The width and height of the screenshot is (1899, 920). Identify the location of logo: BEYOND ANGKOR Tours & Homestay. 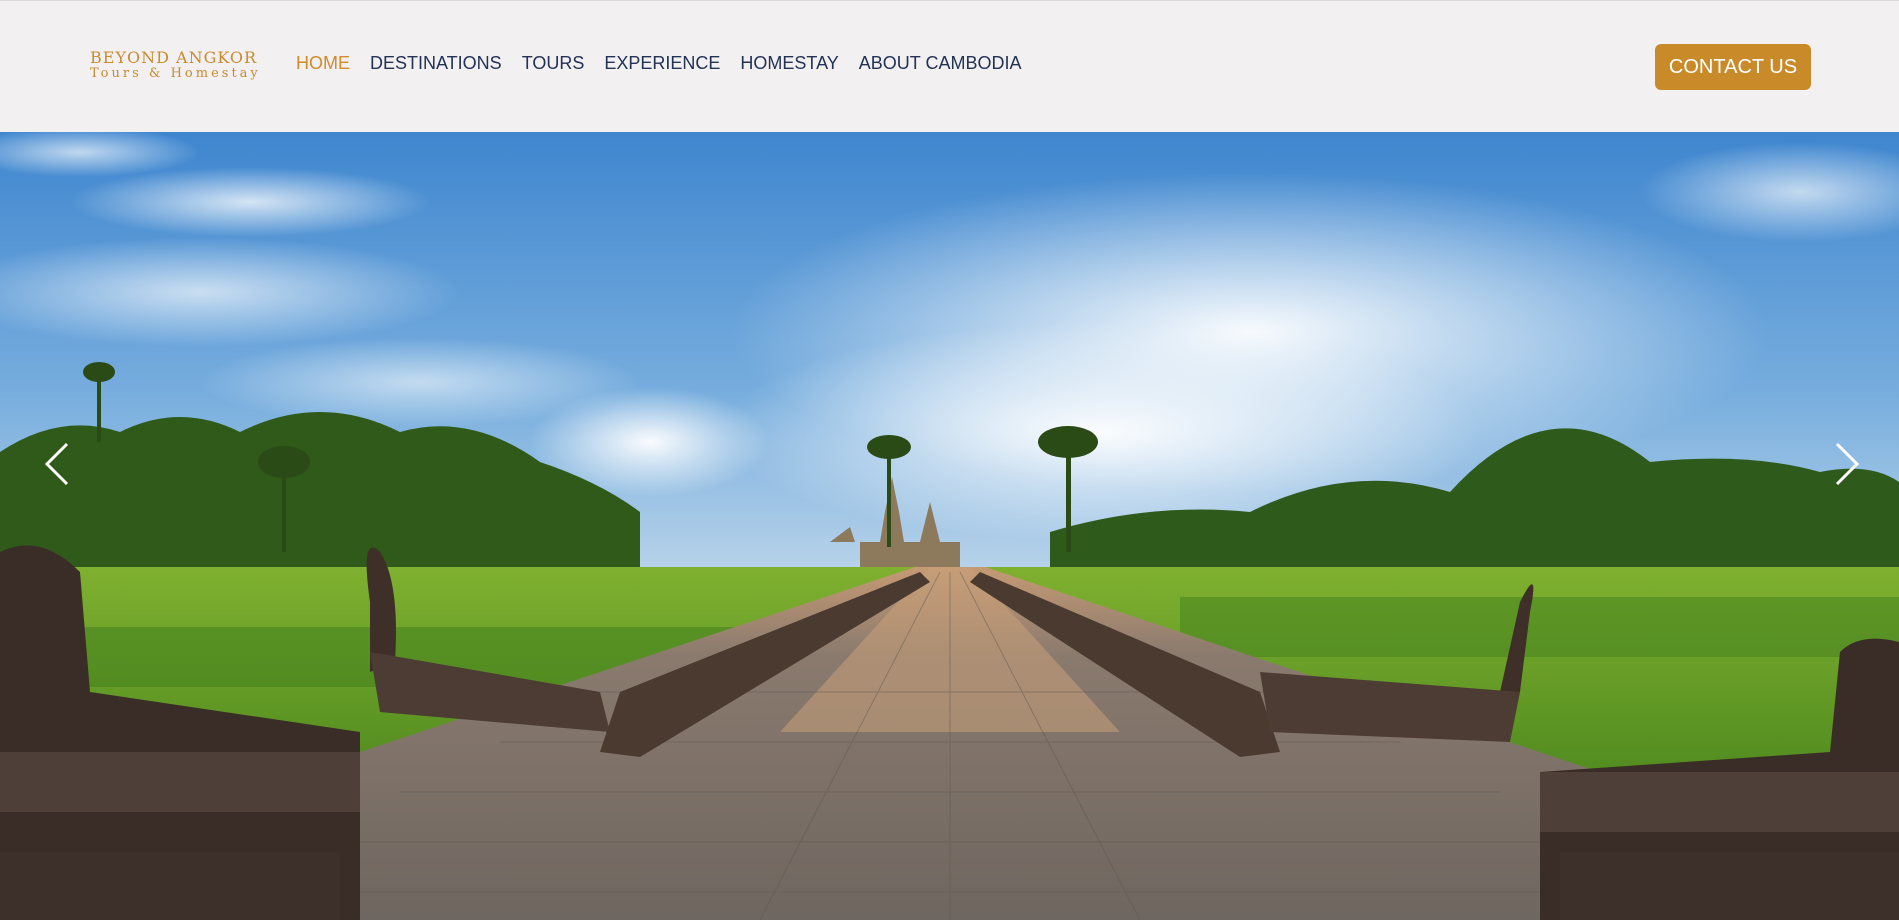
(180, 65).